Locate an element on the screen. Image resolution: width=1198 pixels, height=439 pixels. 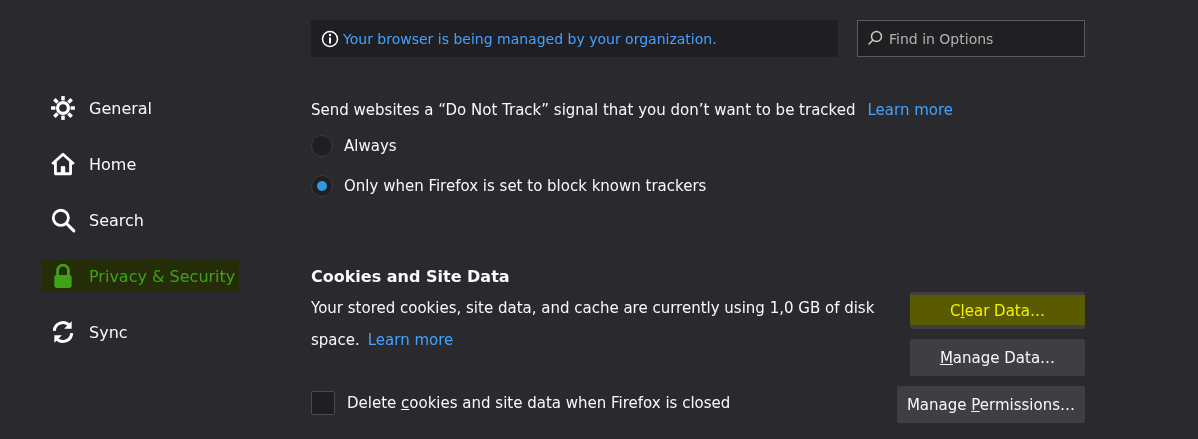
sync-icon is located at coordinates (63, 332).